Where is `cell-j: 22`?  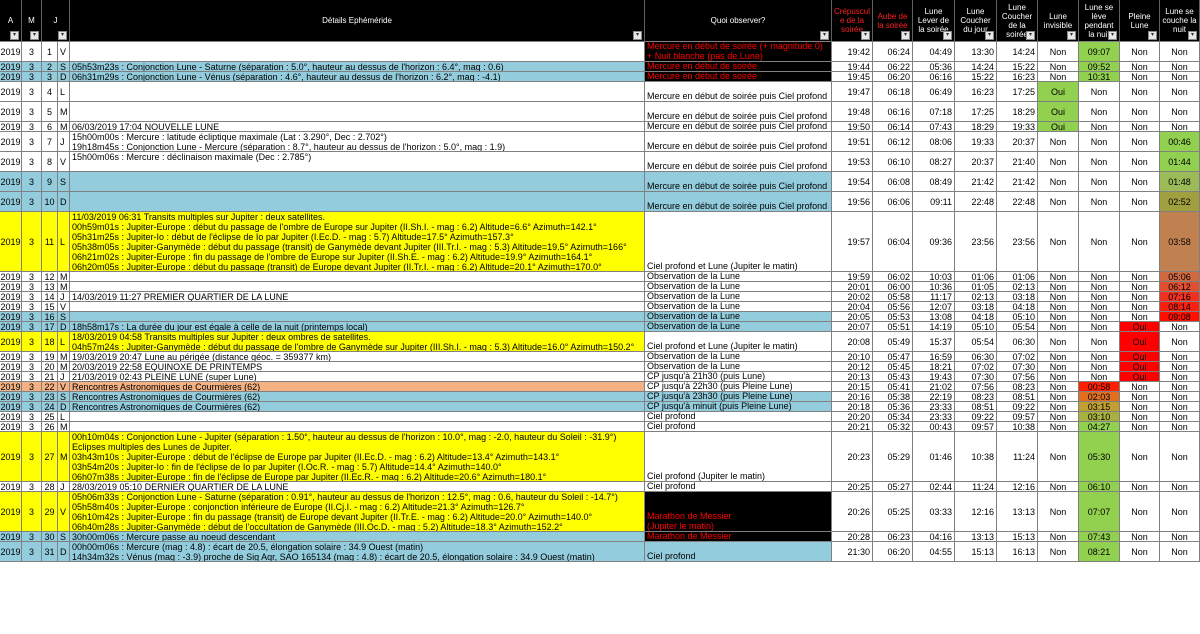
cell-j: 22 is located at coordinates (50, 387).